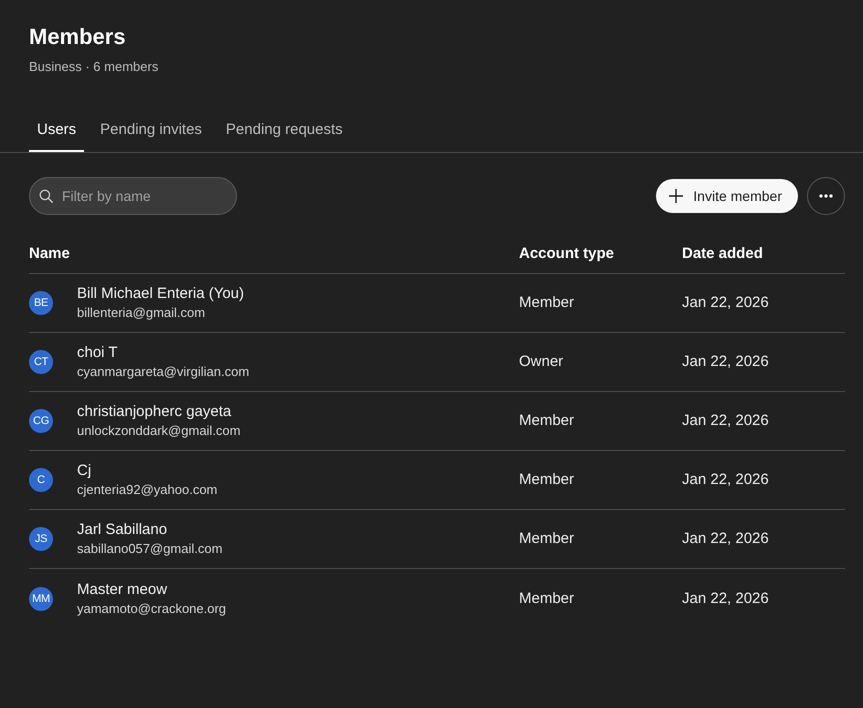 The height and width of the screenshot is (708, 863). I want to click on member-email: sabillano057@gmail.com, so click(149, 549).